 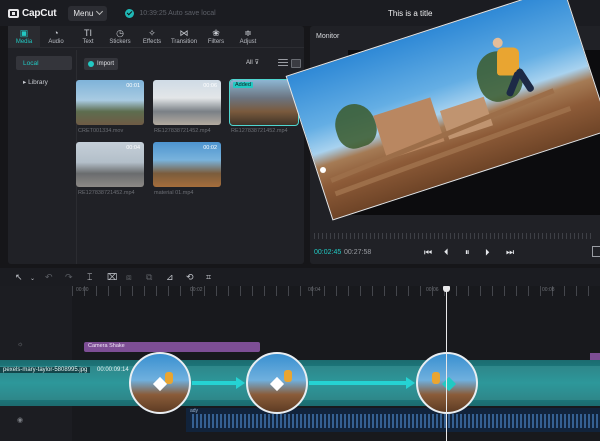 I want to click on clip-name: material 01.mp4, so click(x=174, y=193).